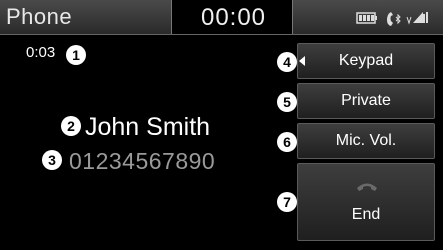 The width and height of the screenshot is (443, 250). Describe the element at coordinates (76, 55) in the screenshot. I see `callout-1: 1` at that location.